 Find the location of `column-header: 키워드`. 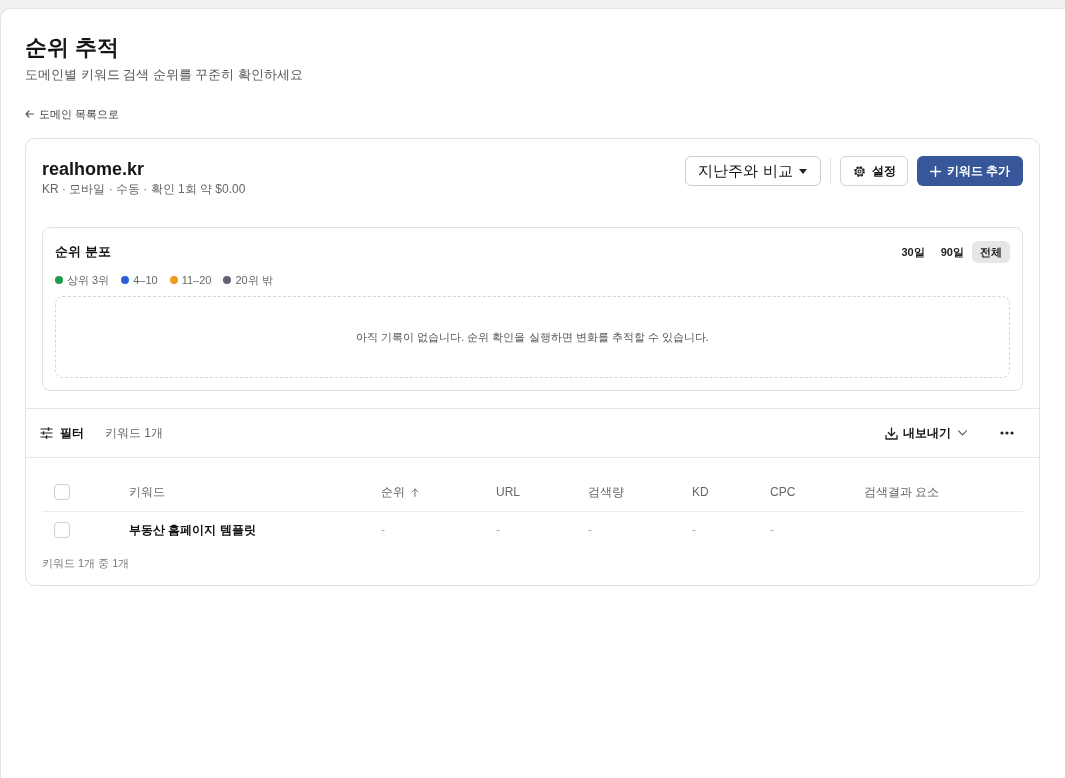

column-header: 키워드 is located at coordinates (147, 492).